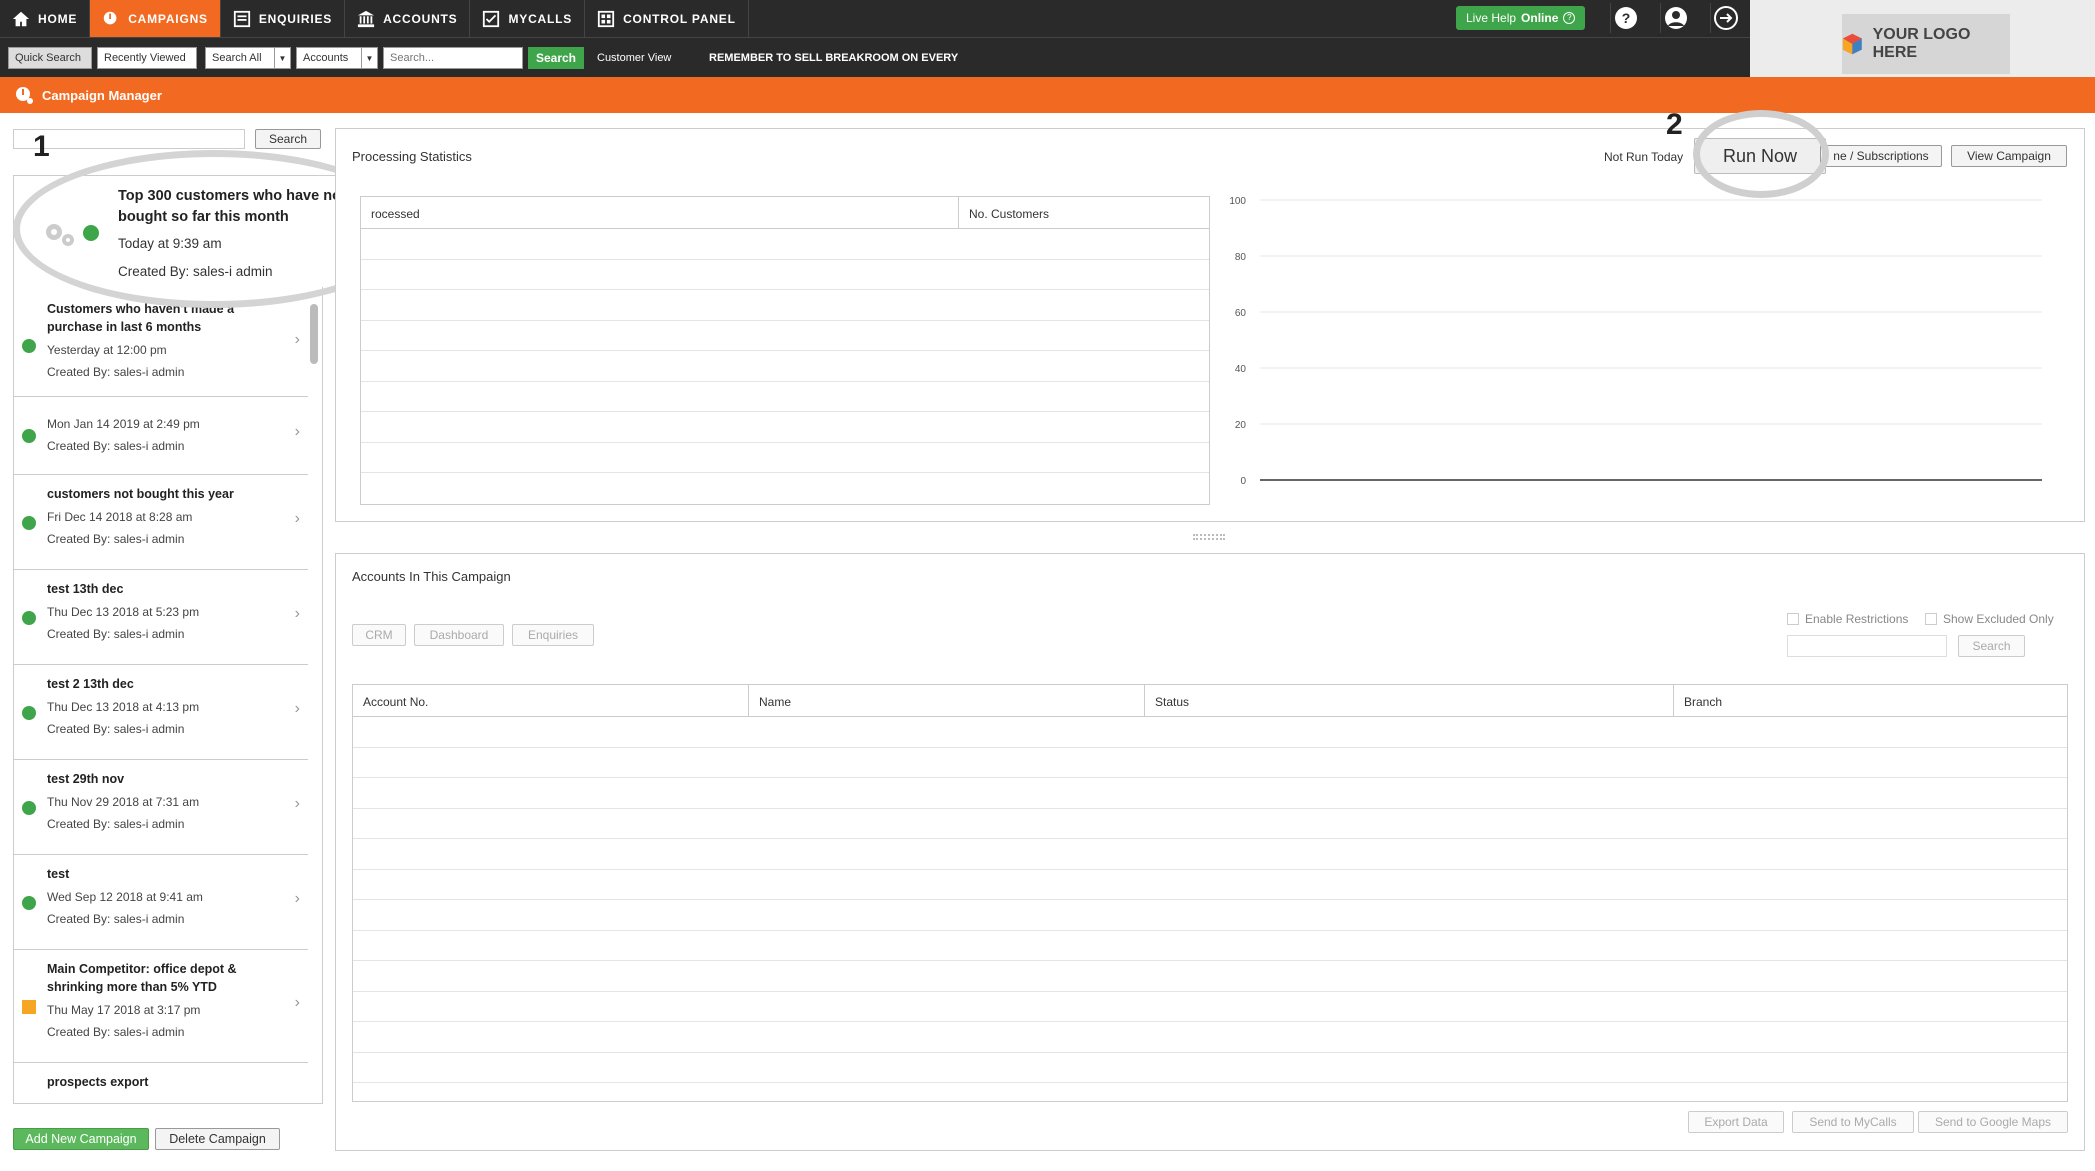  Describe the element at coordinates (1998, 619) in the screenshot. I see `checkbox-label: Show Excluded Only` at that location.